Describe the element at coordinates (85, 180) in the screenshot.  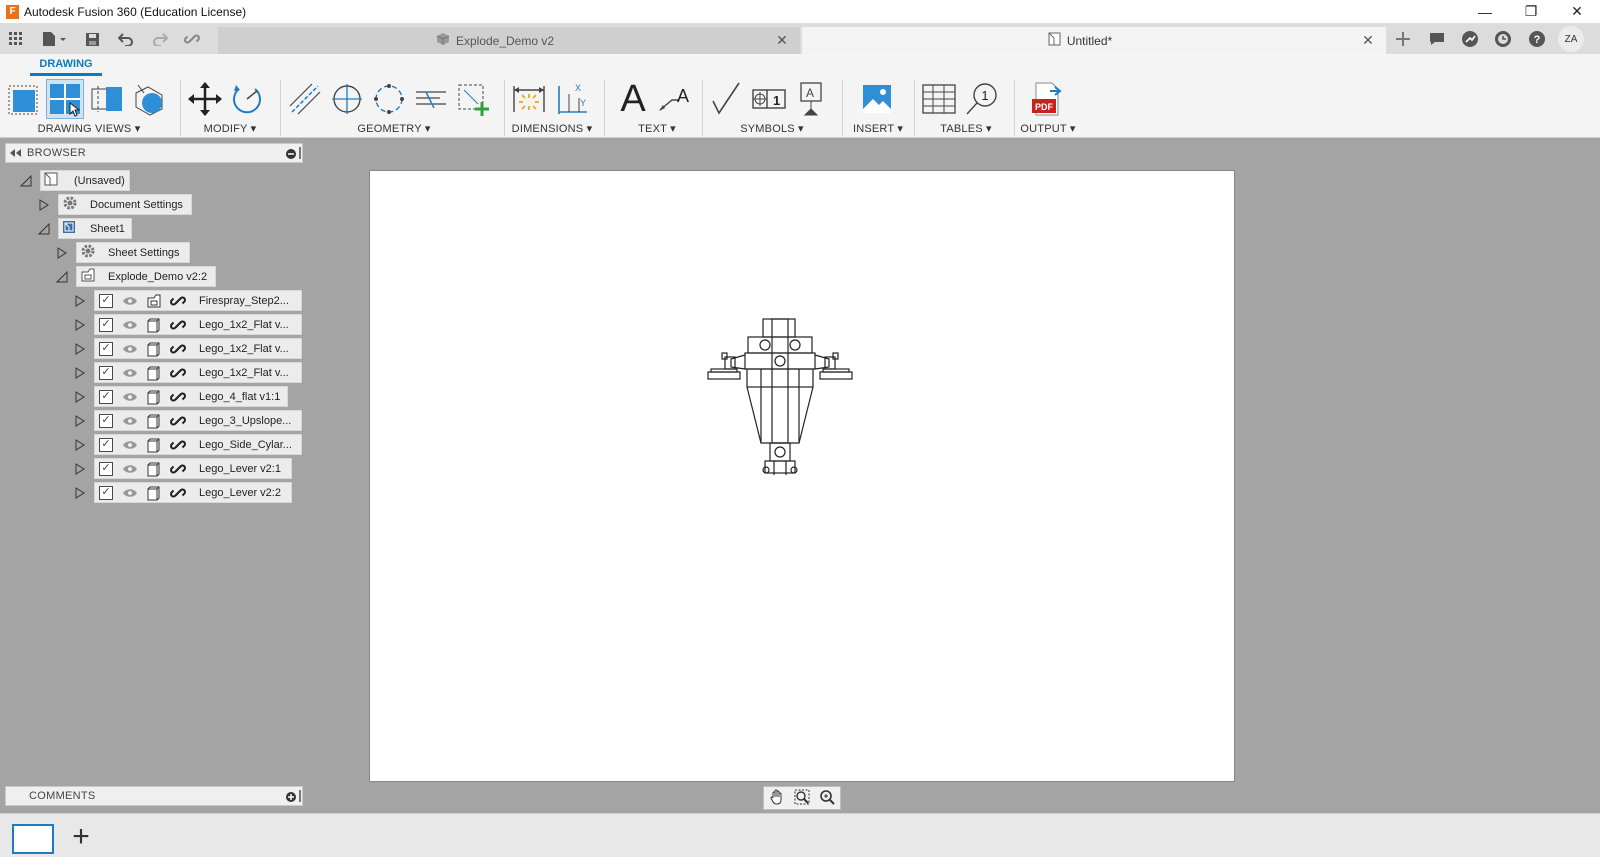
I see `tree-root-node: (Unsaved)` at that location.